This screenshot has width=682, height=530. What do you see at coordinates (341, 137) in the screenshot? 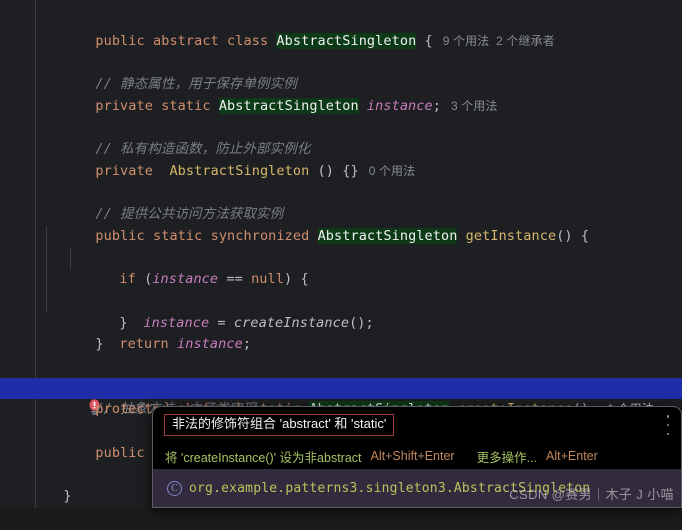
I see `code-line: // 私有构造函数，防止外部实例化` at bounding box center [341, 137].